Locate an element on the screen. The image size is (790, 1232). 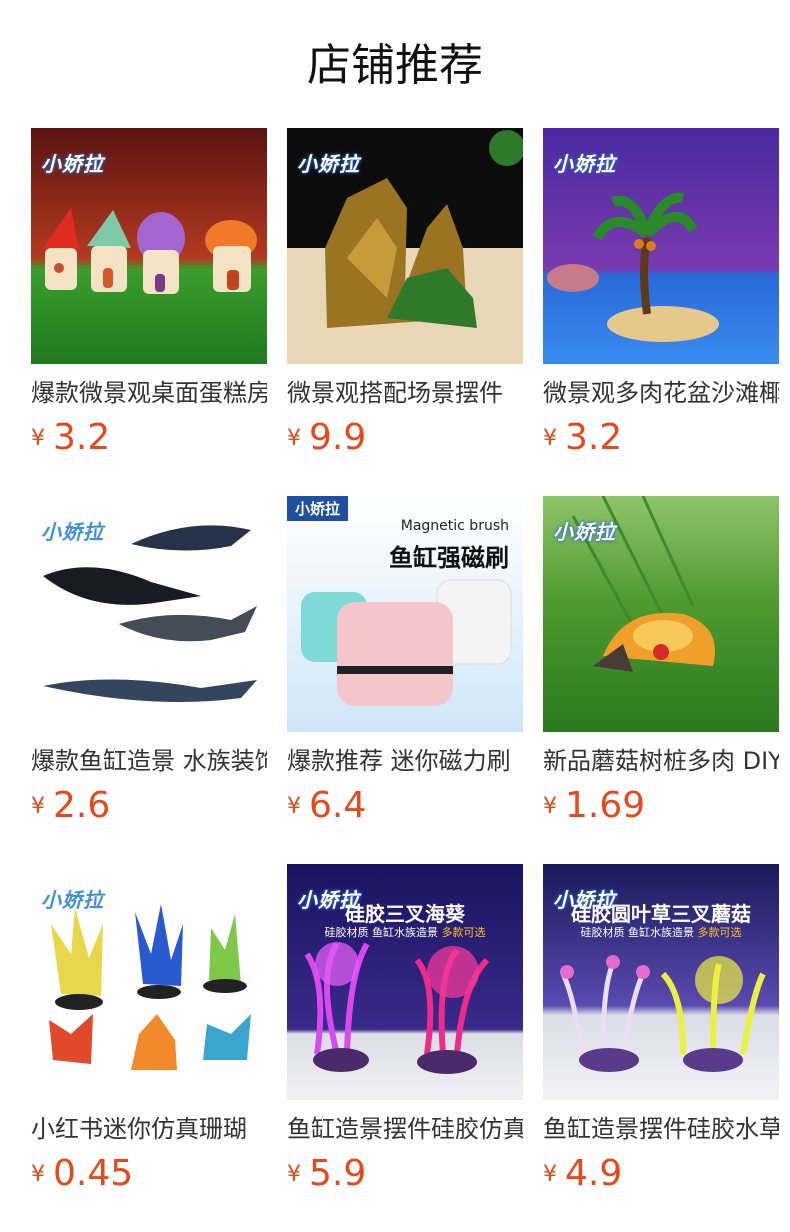
product-name: 爆款推荐 迷你磁力刷 is located at coordinates (405, 761).